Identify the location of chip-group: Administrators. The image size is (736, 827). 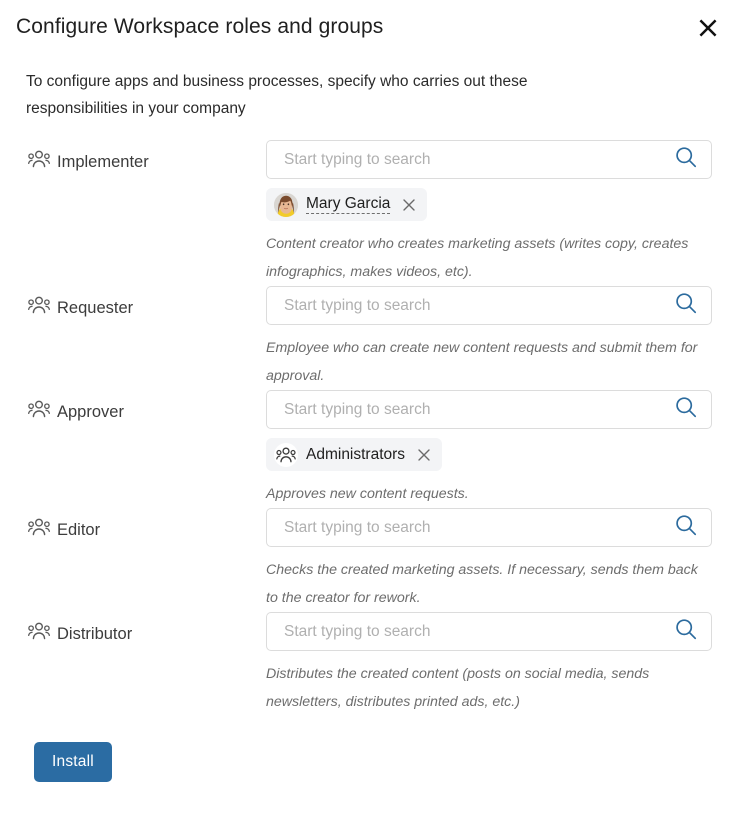
(354, 454).